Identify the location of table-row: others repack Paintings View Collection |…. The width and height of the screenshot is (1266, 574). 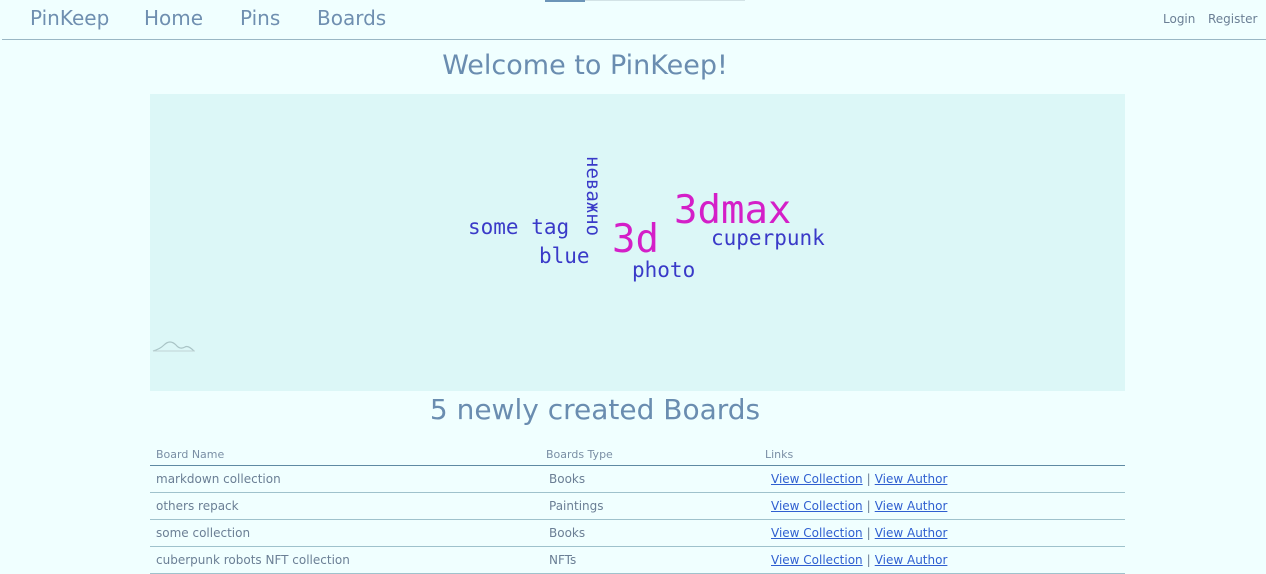
(637, 506).